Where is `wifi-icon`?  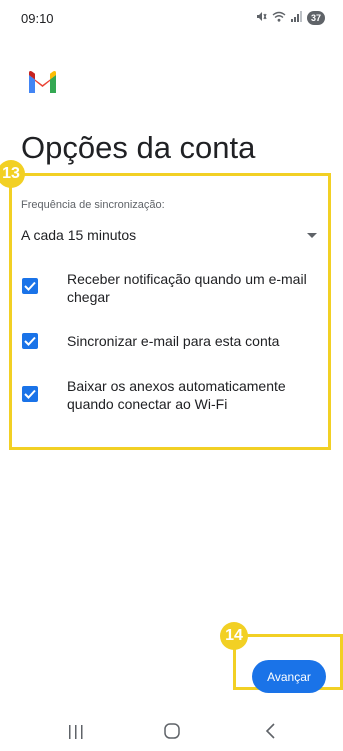
wifi-icon is located at coordinates (279, 18).